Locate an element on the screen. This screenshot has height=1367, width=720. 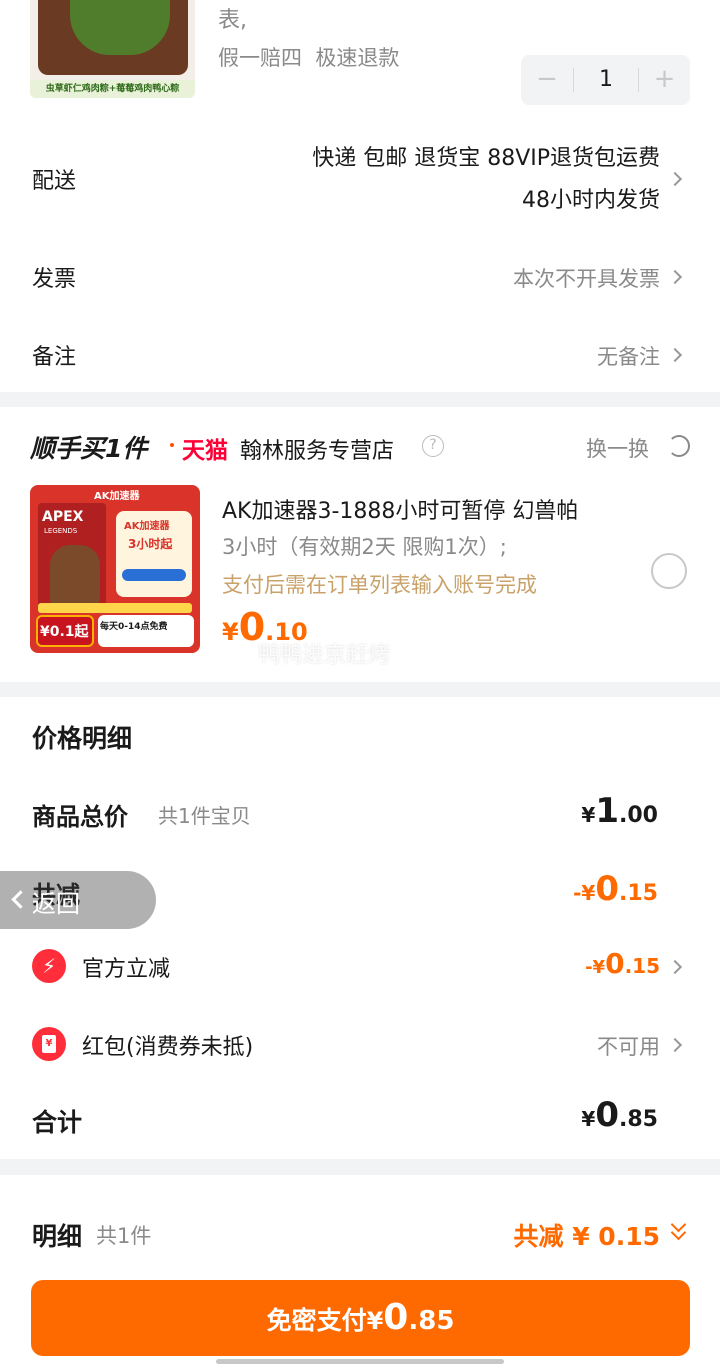
invoice-label: 发票 is located at coordinates (54, 279).